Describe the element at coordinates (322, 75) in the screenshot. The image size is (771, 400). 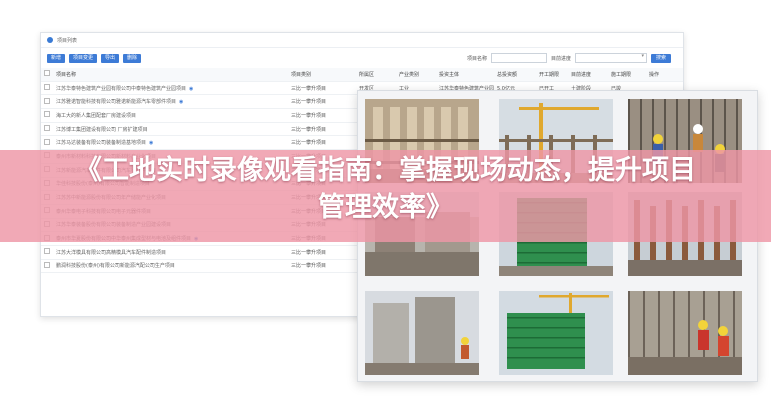
I see `column-header: 项目类别` at that location.